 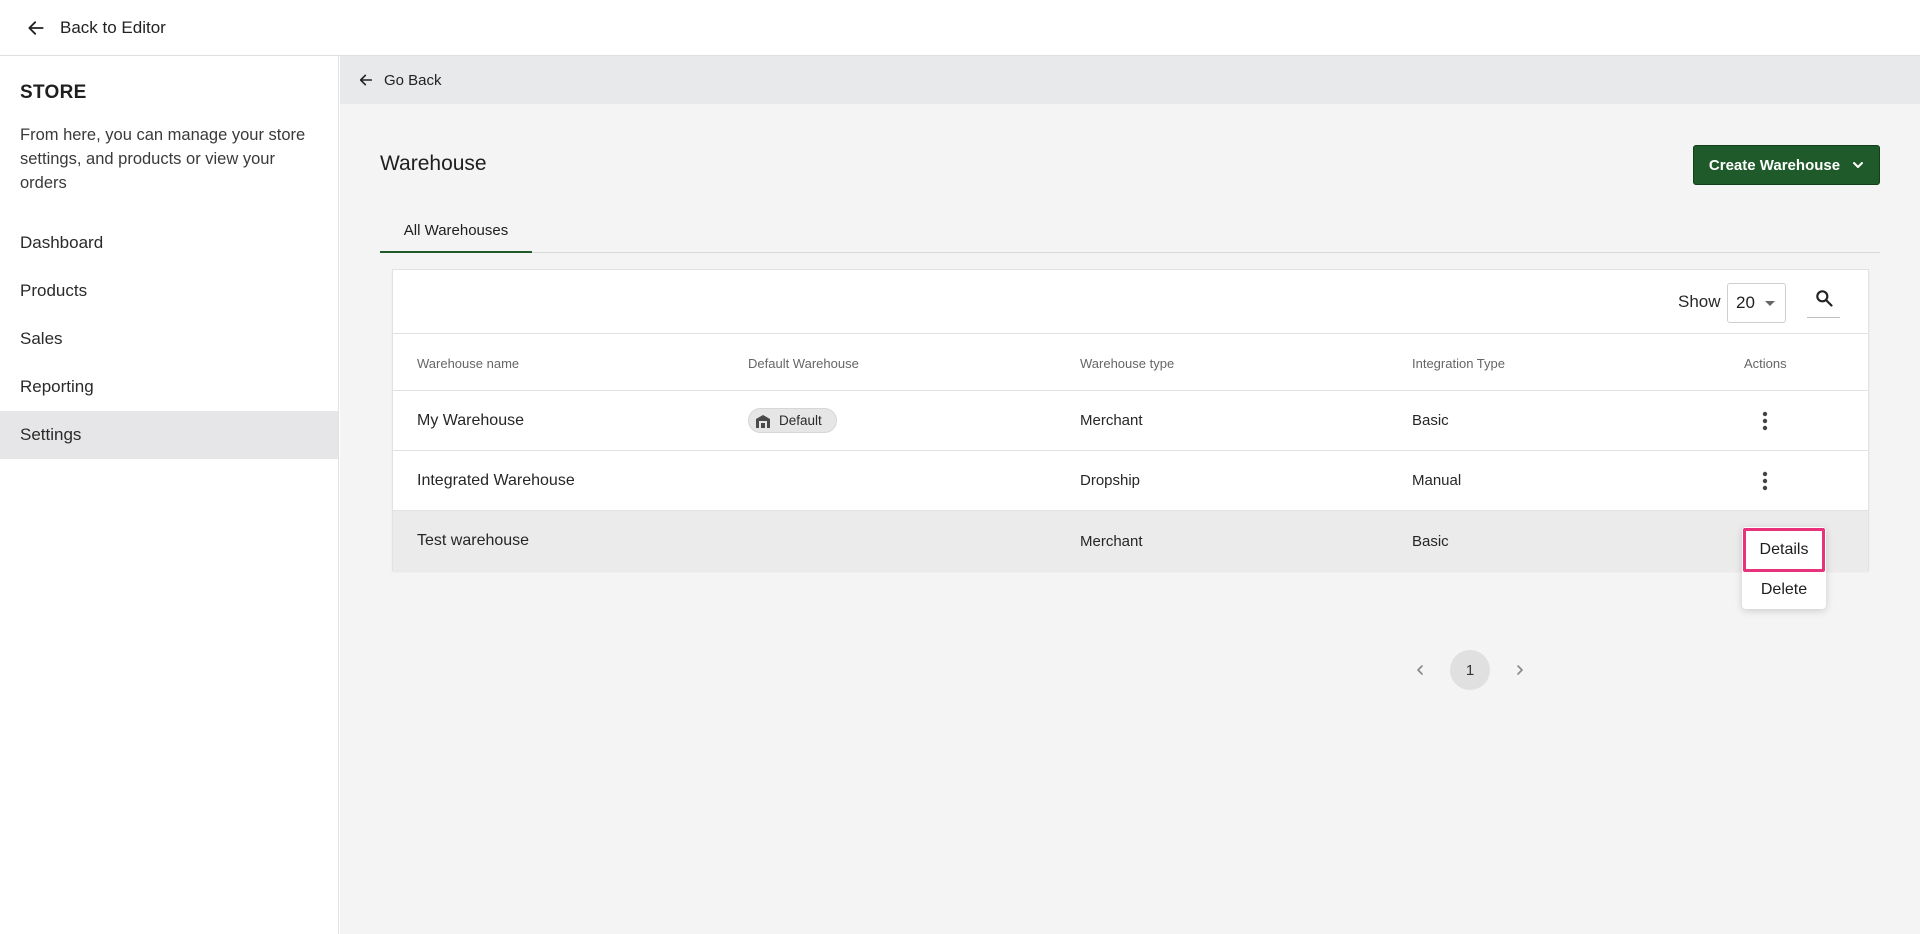 I want to click on warehouse-name-cell: Test warehouse, so click(x=473, y=540).